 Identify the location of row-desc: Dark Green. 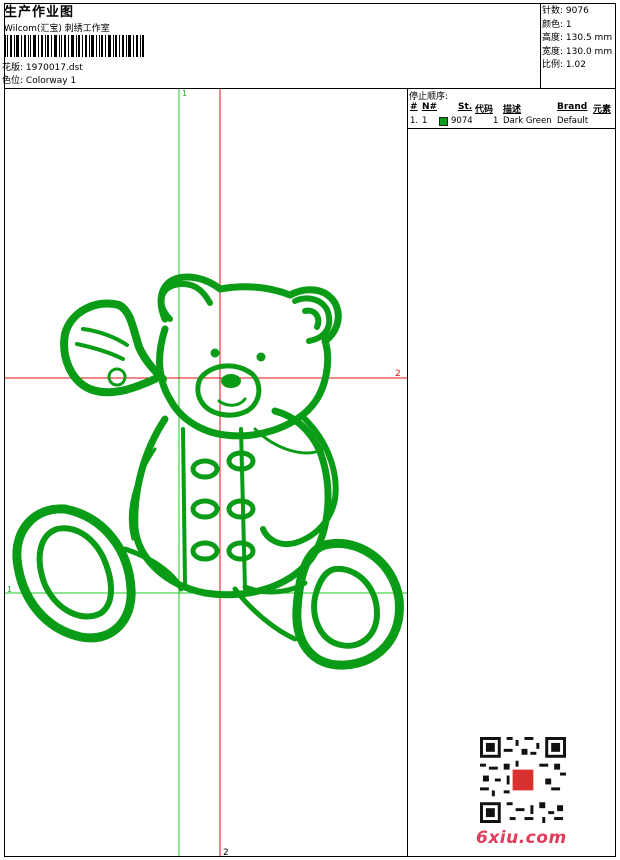
(527, 121).